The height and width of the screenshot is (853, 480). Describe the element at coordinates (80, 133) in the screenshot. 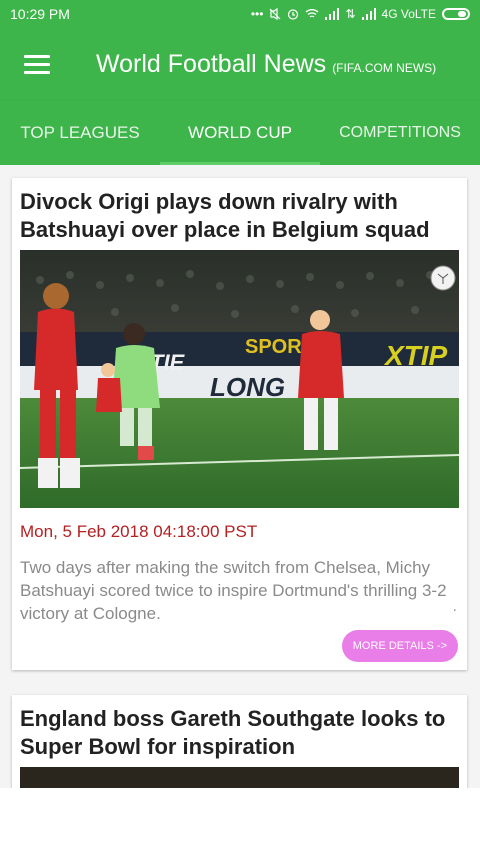

I see `tab-top-leagues: TOP LEAGUES` at that location.